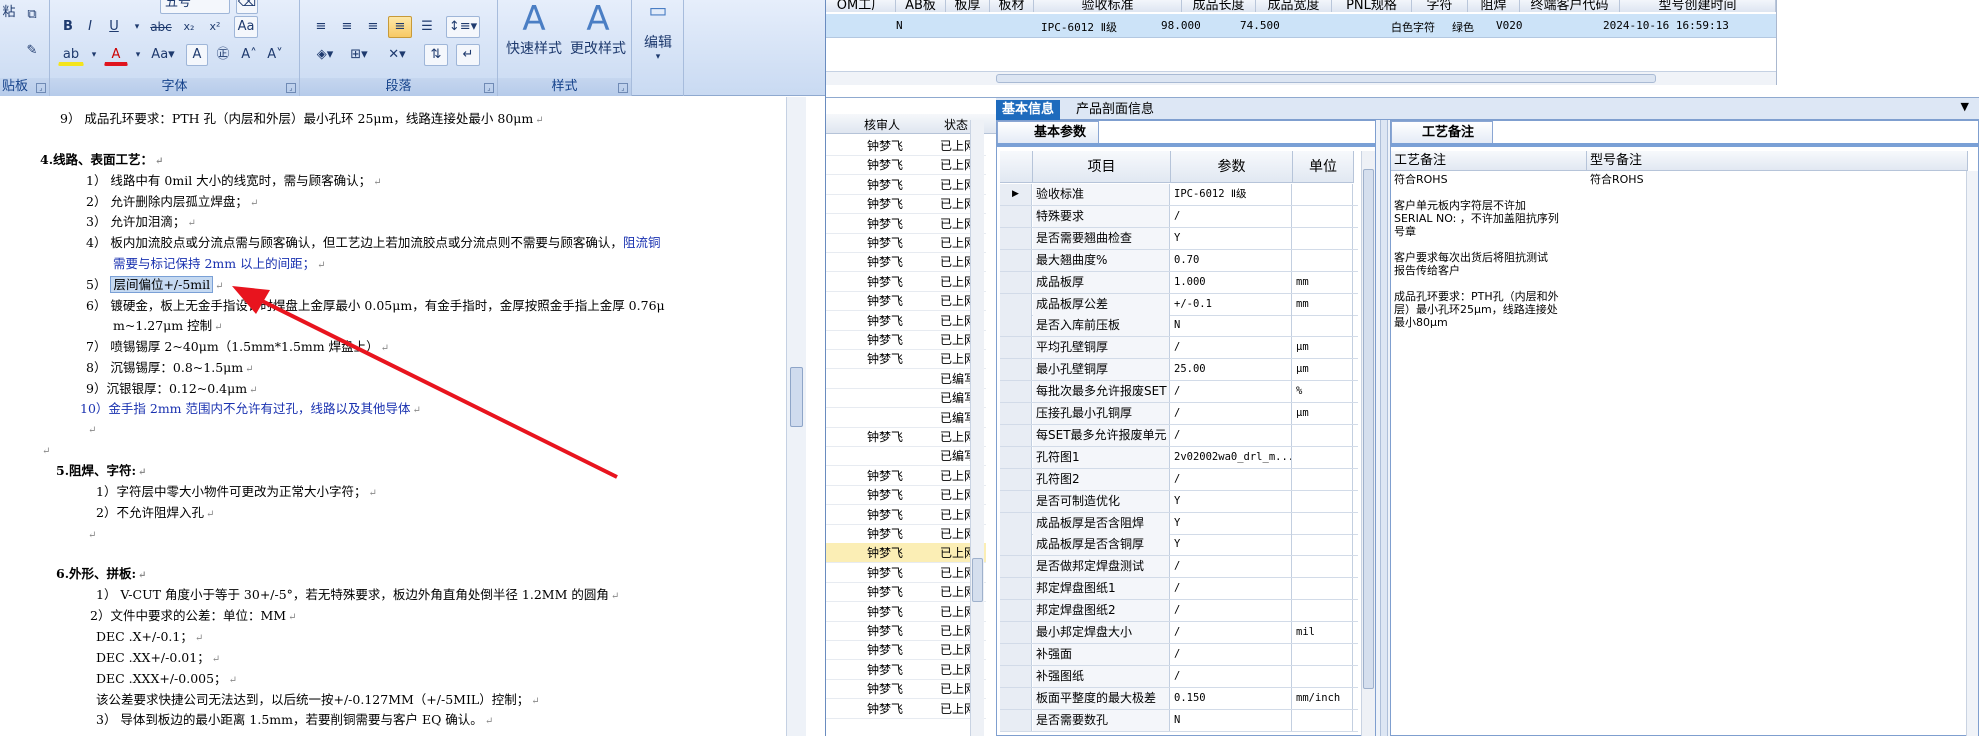 The width and height of the screenshot is (1979, 736). What do you see at coordinates (1965, 106) in the screenshot?
I see `chevron-down-icon: ▼` at bounding box center [1965, 106].